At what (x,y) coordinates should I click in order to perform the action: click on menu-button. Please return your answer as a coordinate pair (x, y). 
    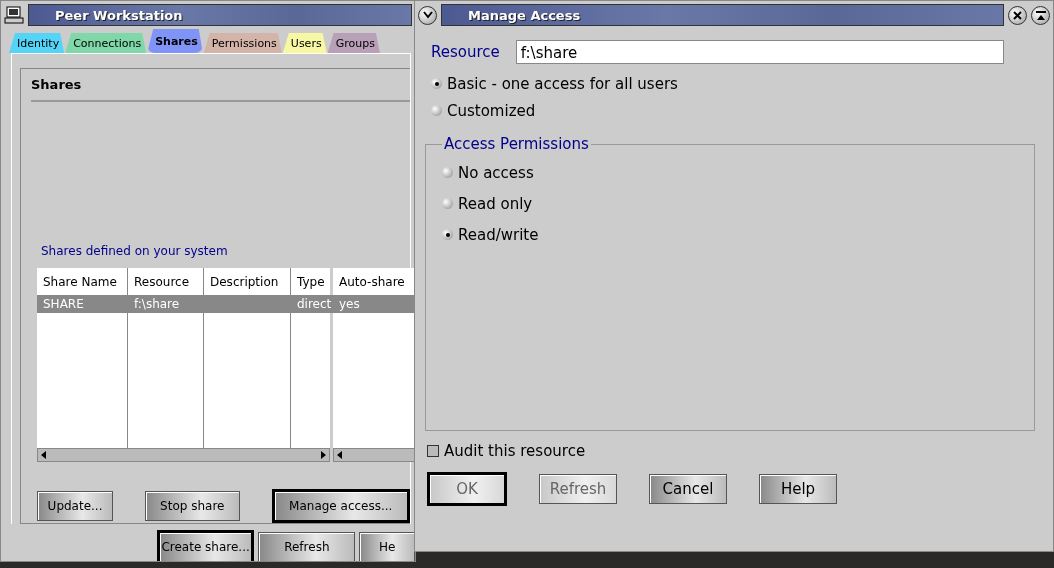
    Looking at the image, I should click on (427, 15).